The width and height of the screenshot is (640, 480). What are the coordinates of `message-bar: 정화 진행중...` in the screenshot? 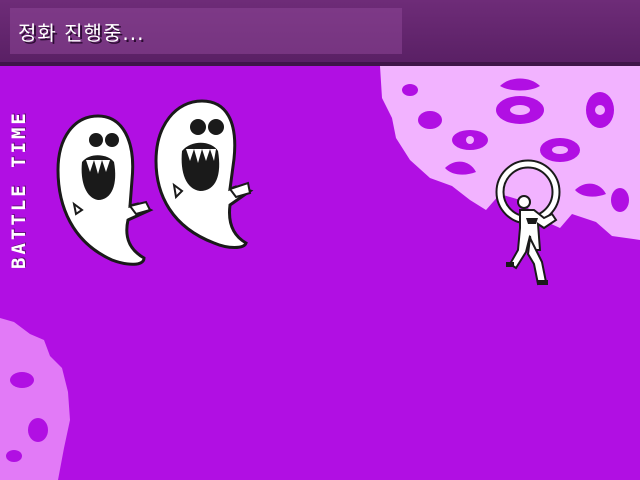 It's located at (320, 33).